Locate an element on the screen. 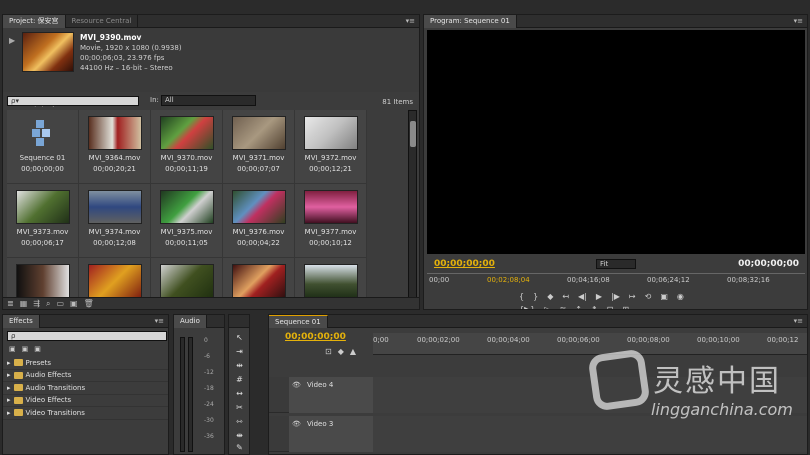 This screenshot has height=455, width=810. icon-view-icon: ▦ is located at coordinates (24, 303).